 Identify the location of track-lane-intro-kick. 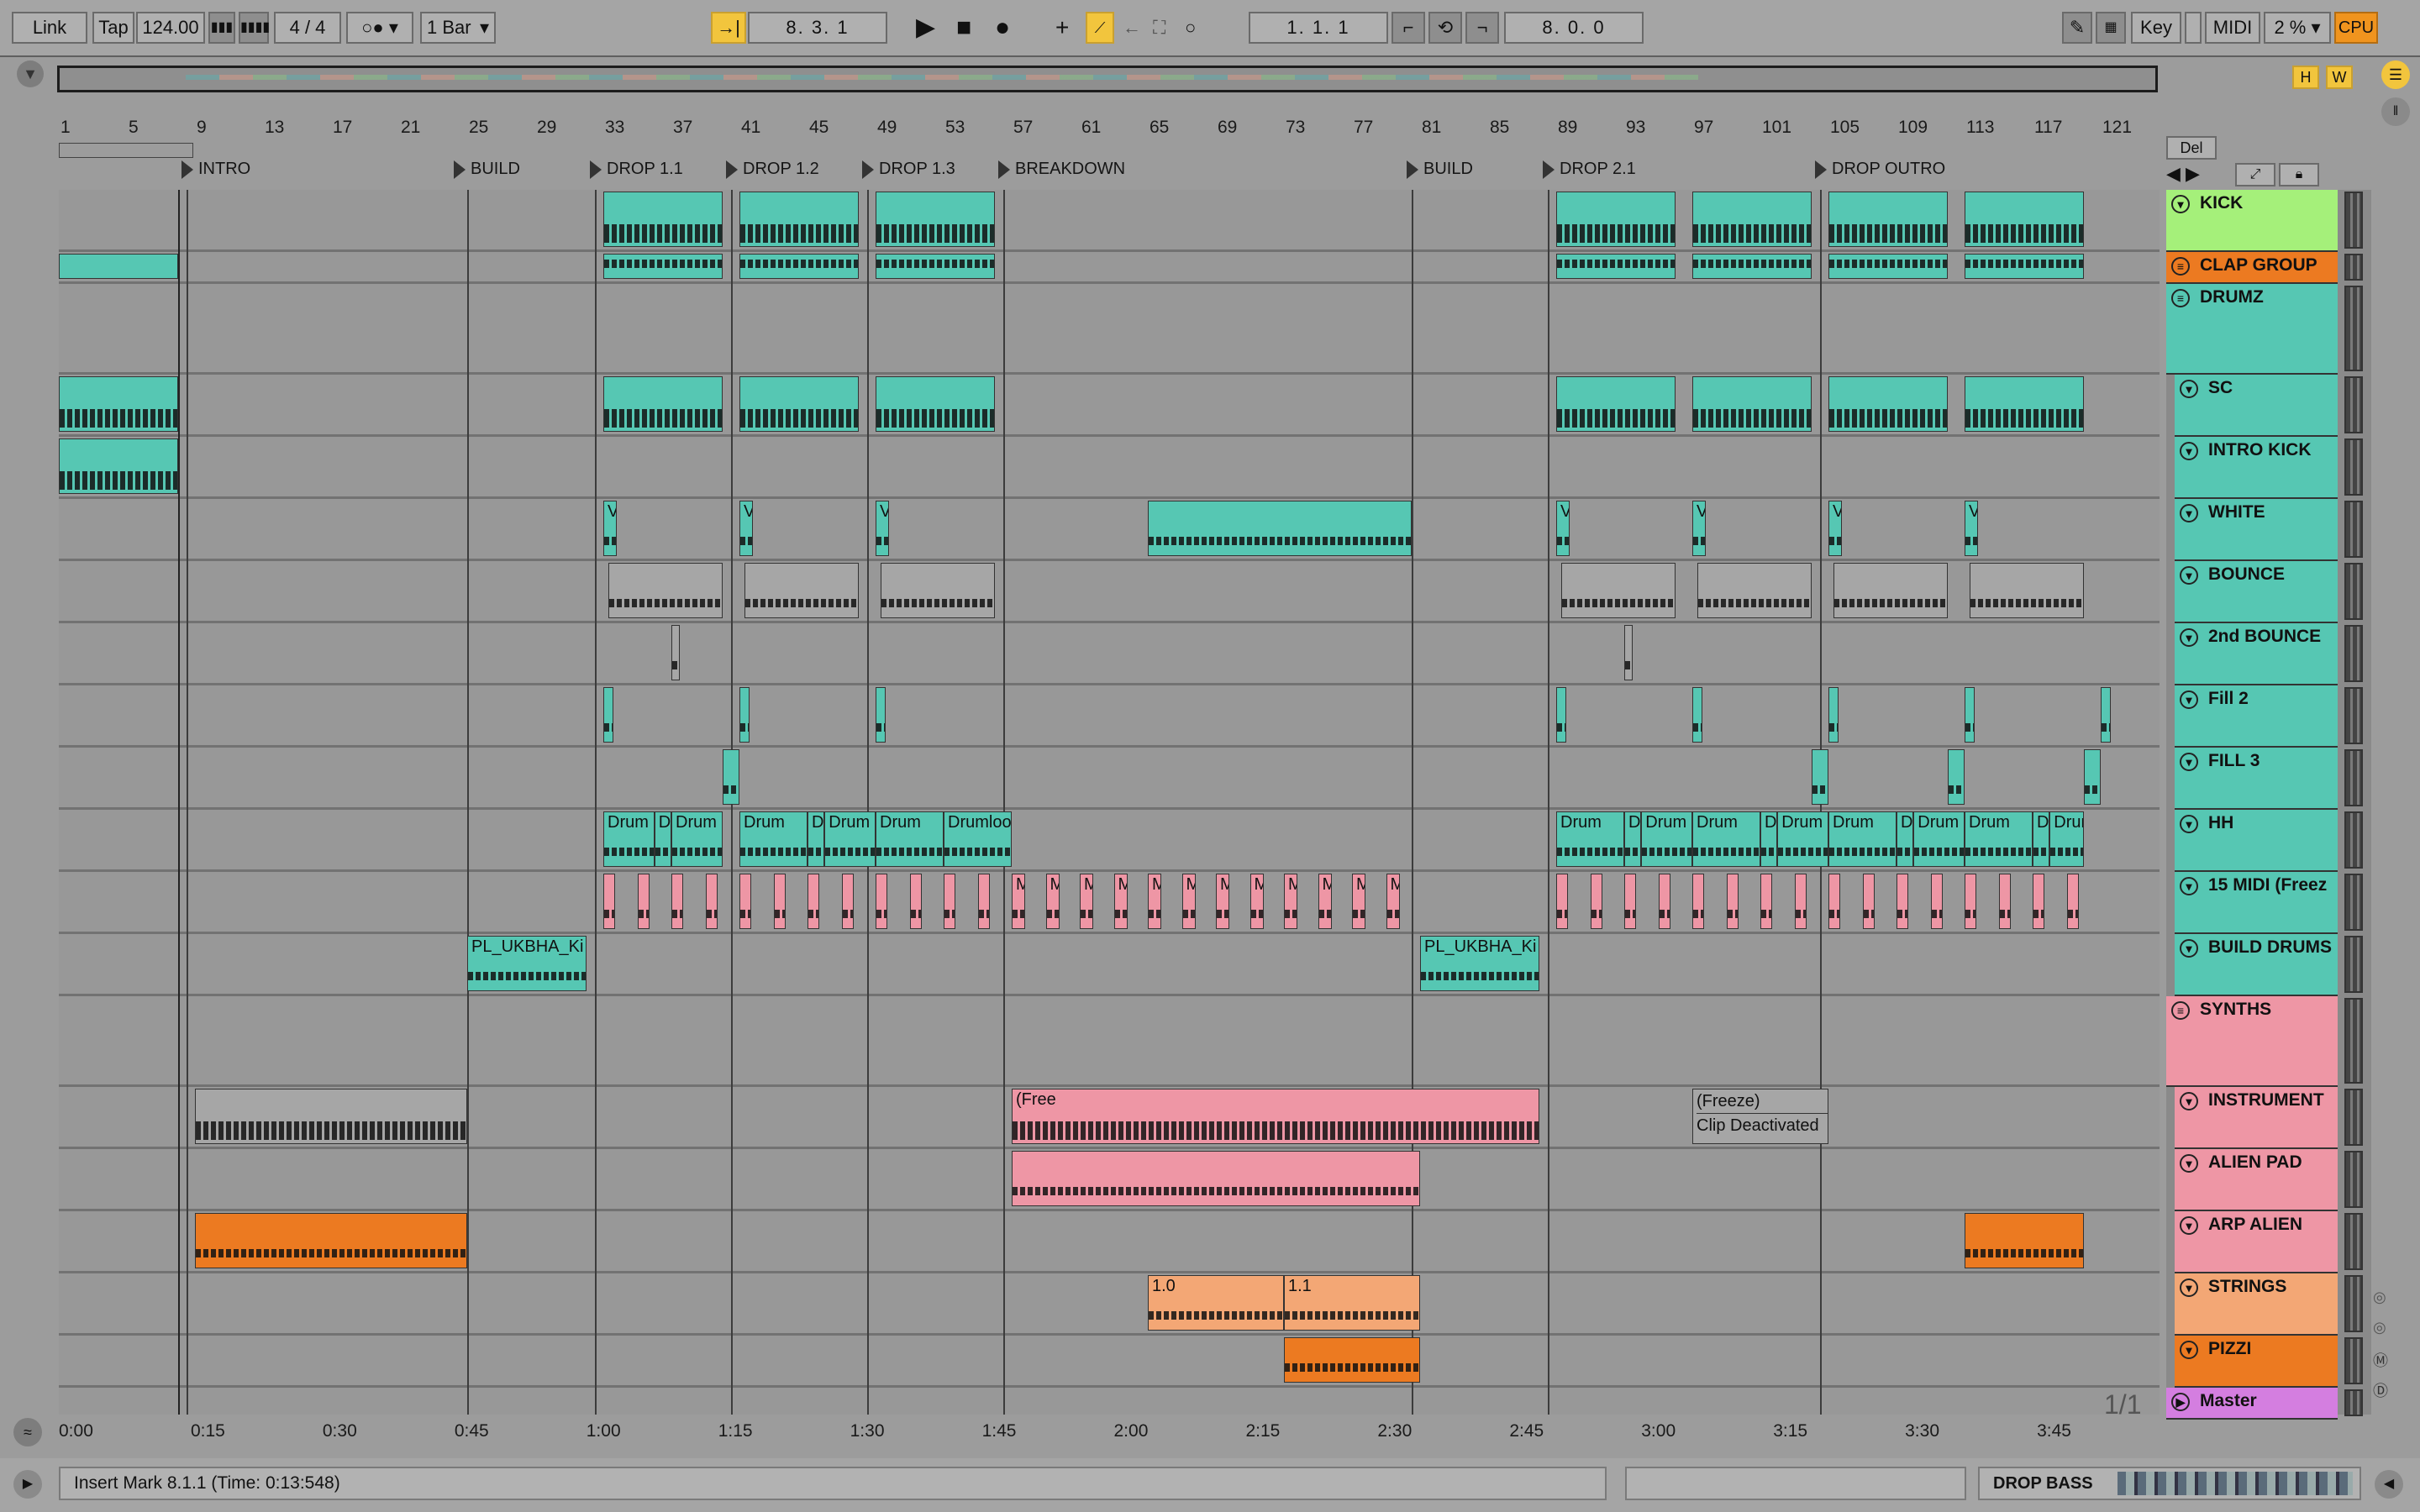
(1109, 468).